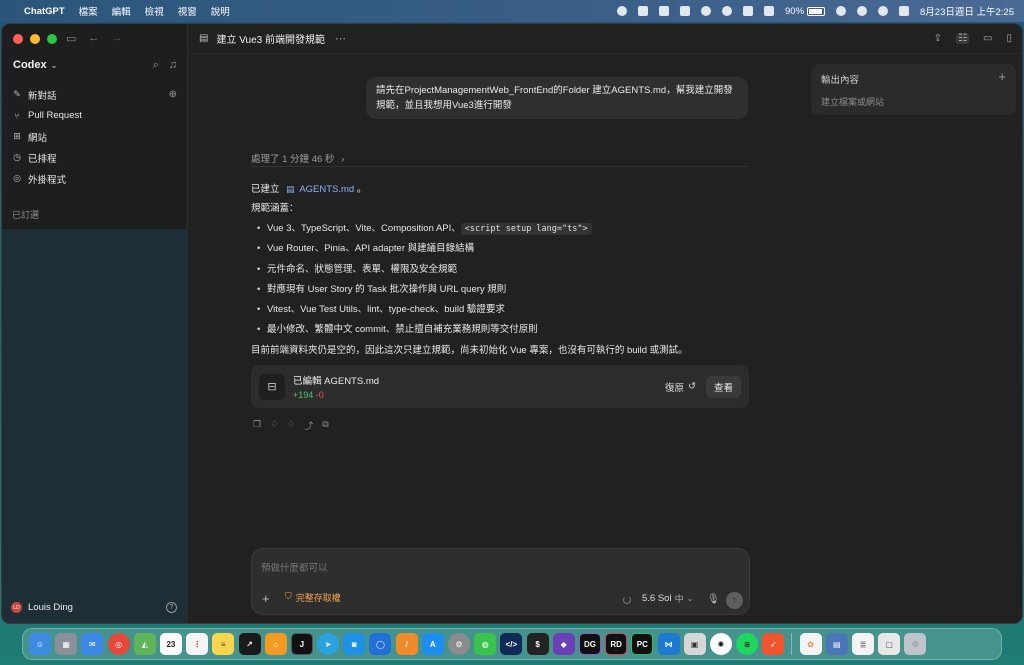 This screenshot has height=665, width=1024. What do you see at coordinates (432, 644) in the screenshot?
I see `app-store-icon: A` at bounding box center [432, 644].